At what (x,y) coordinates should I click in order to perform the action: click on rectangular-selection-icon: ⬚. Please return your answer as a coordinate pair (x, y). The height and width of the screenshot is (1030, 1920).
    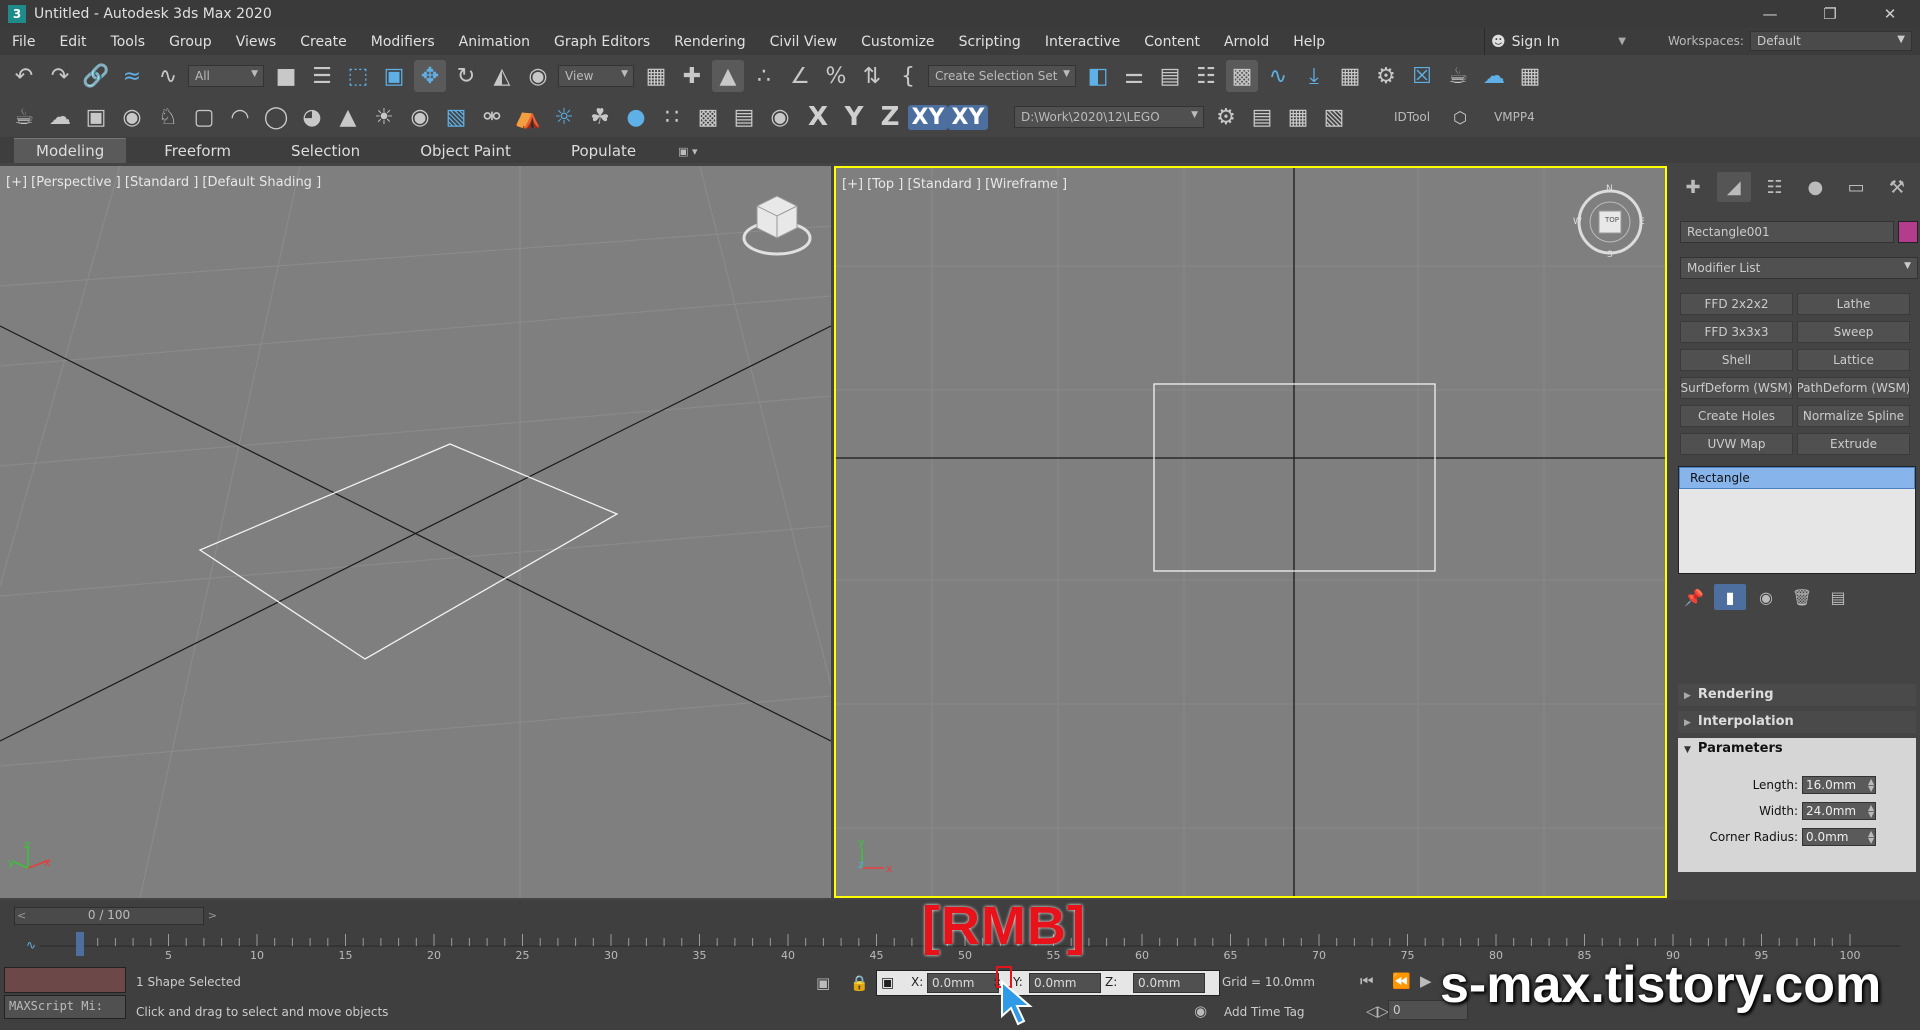
    Looking at the image, I should click on (358, 76).